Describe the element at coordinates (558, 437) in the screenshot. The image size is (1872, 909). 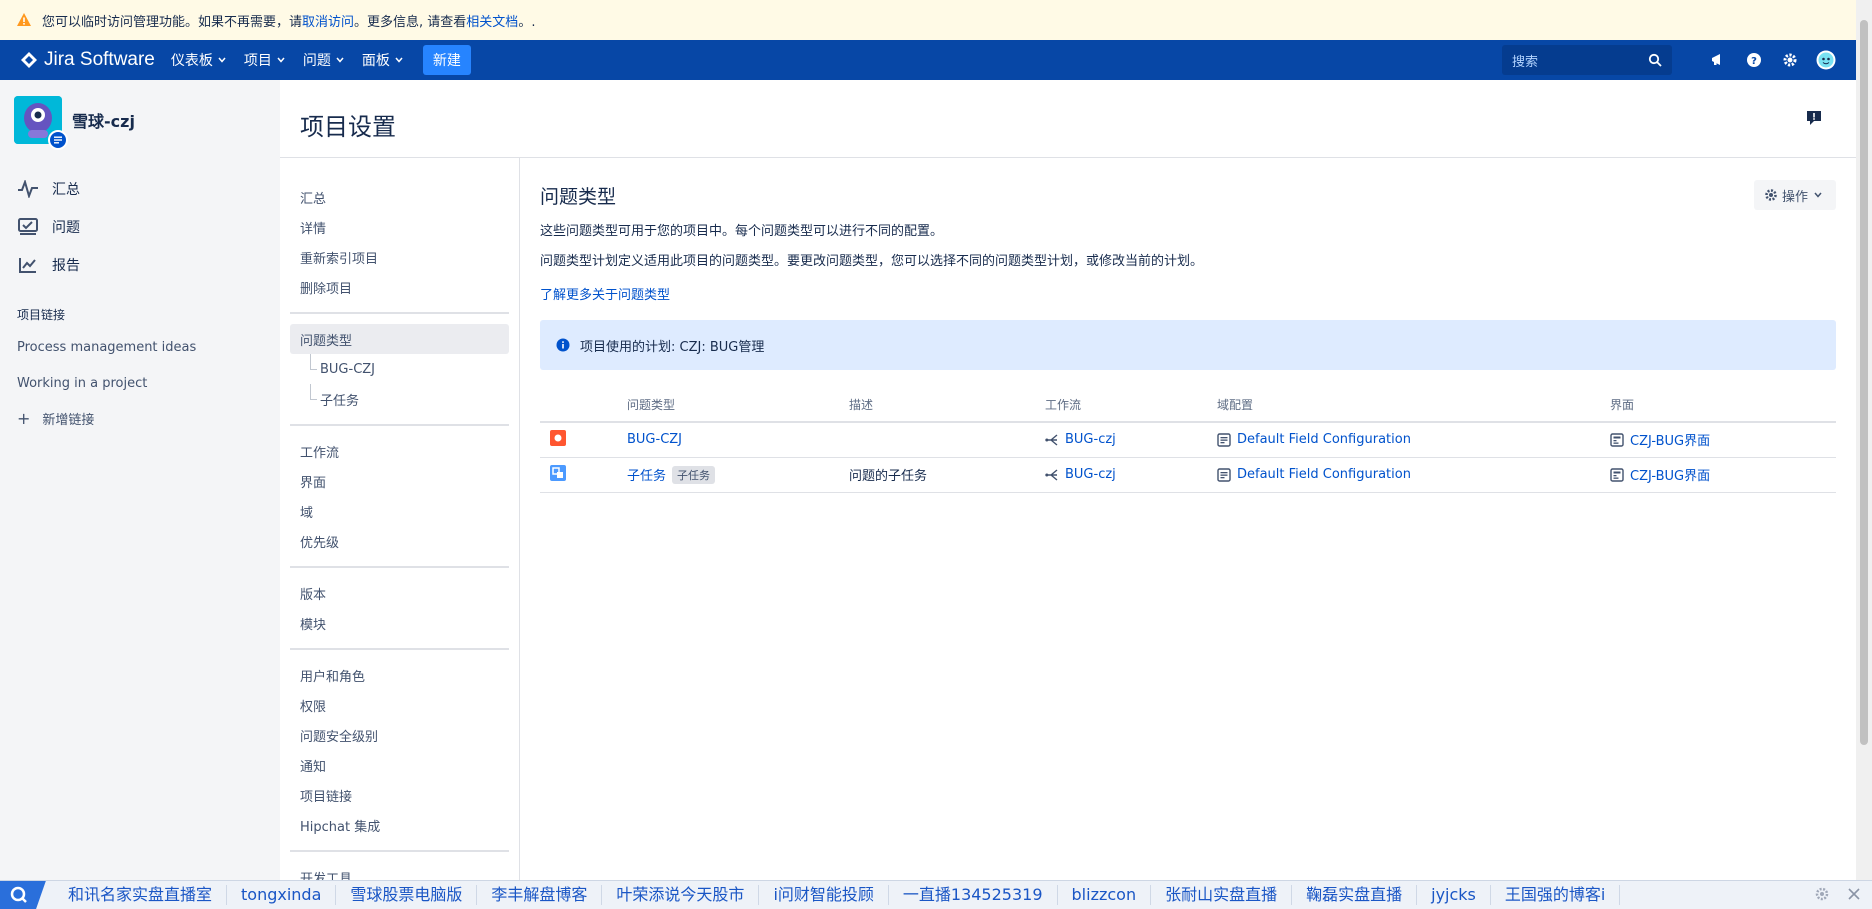
I see `bug-icon` at that location.